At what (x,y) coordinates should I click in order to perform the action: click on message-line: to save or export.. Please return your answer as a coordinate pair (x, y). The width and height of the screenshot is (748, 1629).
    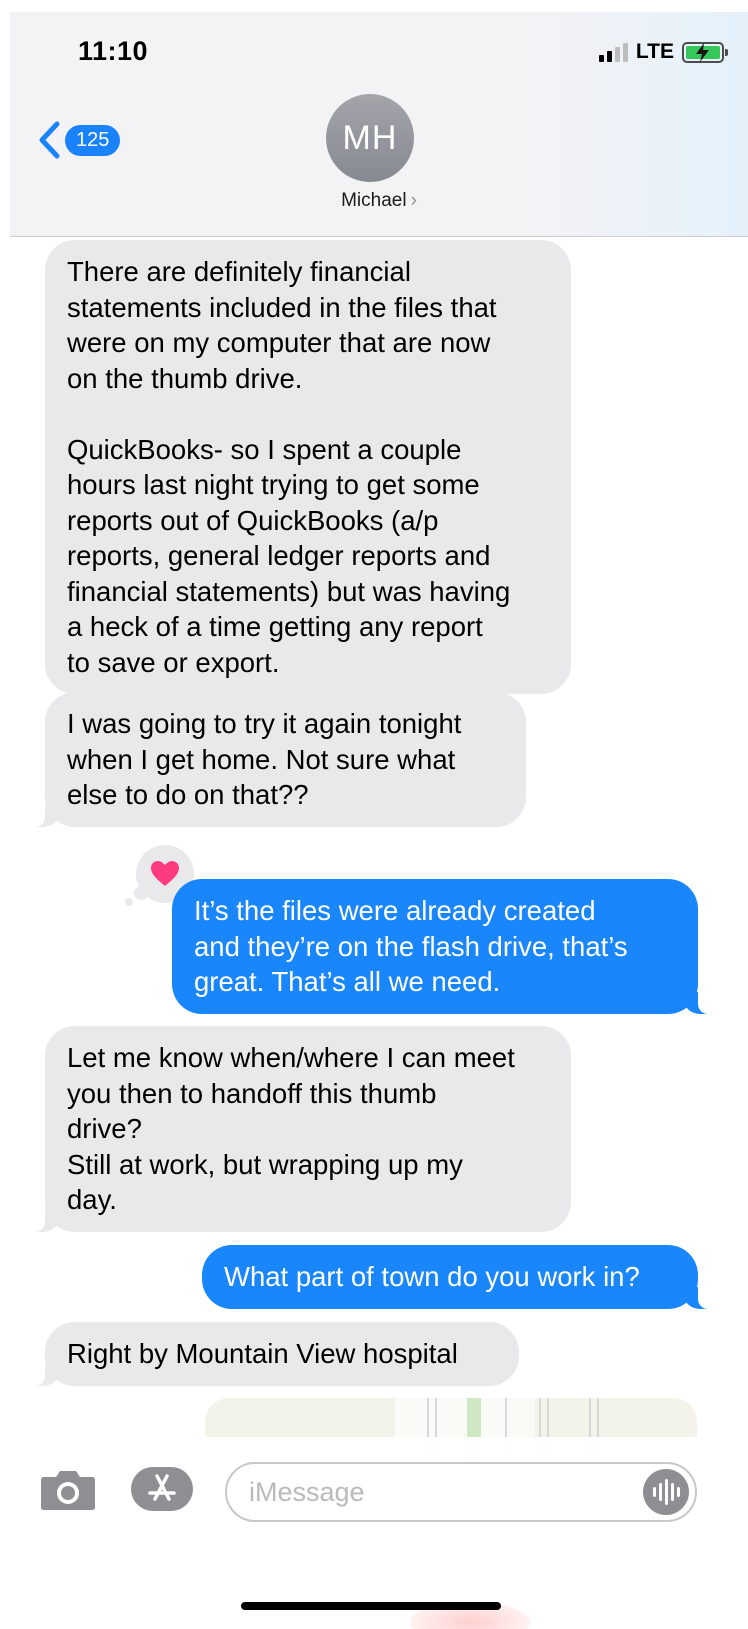
    Looking at the image, I should click on (173, 662).